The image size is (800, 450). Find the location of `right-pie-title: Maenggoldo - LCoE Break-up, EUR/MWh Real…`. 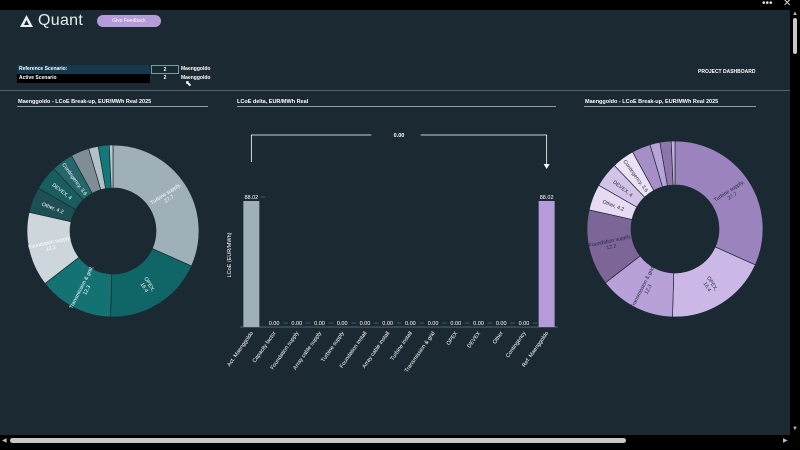

right-pie-title: Maenggoldo - LCoE Break-up, EUR/MWh Real… is located at coordinates (652, 102).